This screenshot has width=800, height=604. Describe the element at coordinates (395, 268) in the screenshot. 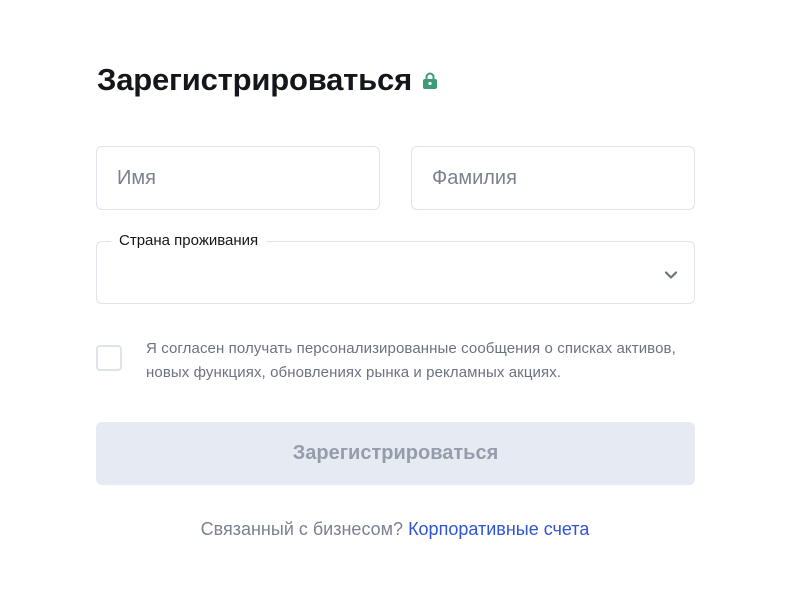

I see `country-select: Страна проживания` at that location.